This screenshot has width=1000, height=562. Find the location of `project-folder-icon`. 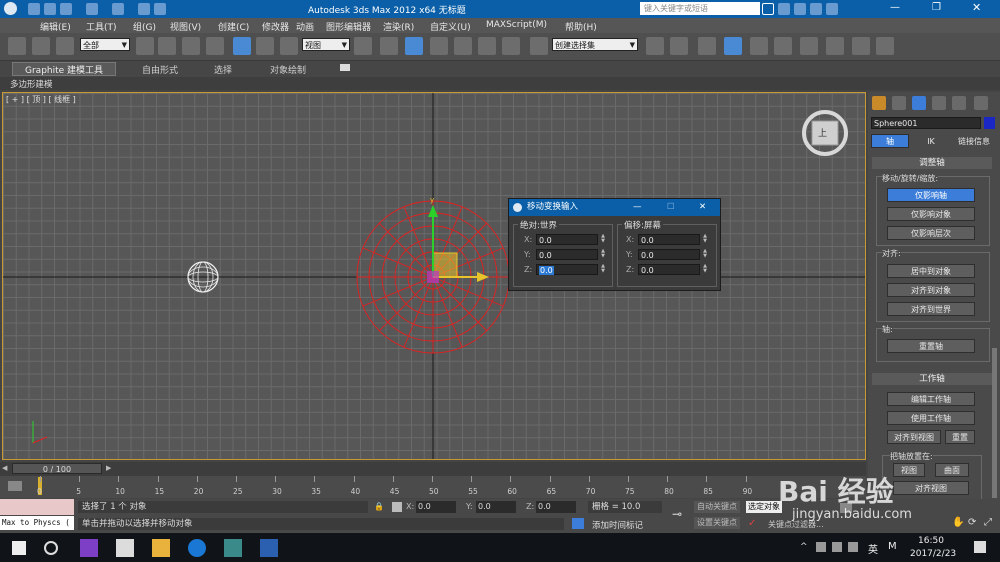

project-folder-icon is located at coordinates (144, 9).